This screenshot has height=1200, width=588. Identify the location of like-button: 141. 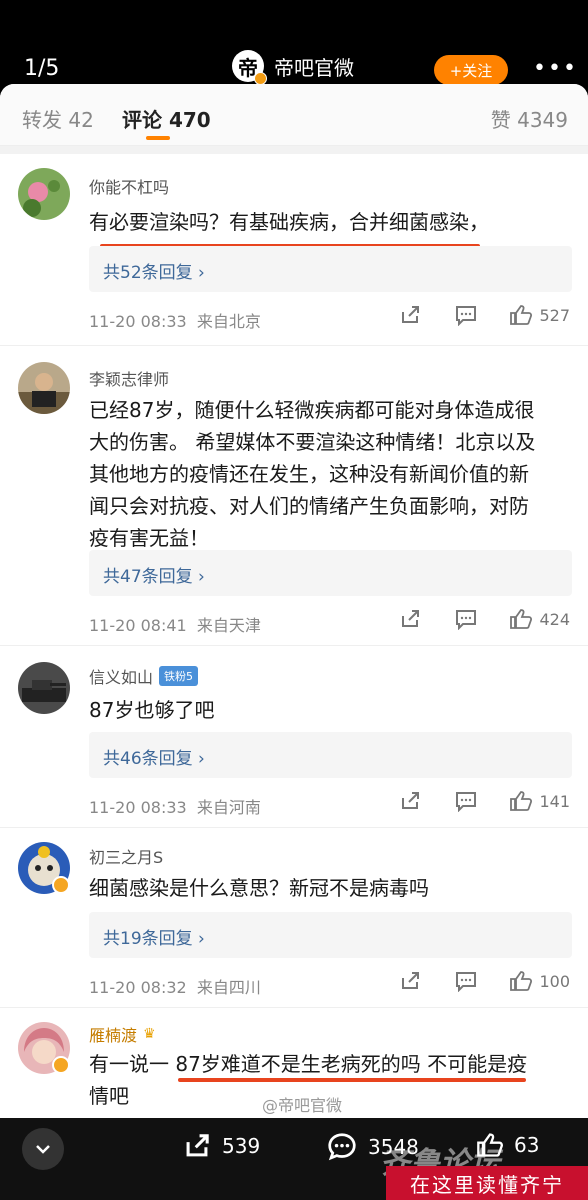
(539, 801).